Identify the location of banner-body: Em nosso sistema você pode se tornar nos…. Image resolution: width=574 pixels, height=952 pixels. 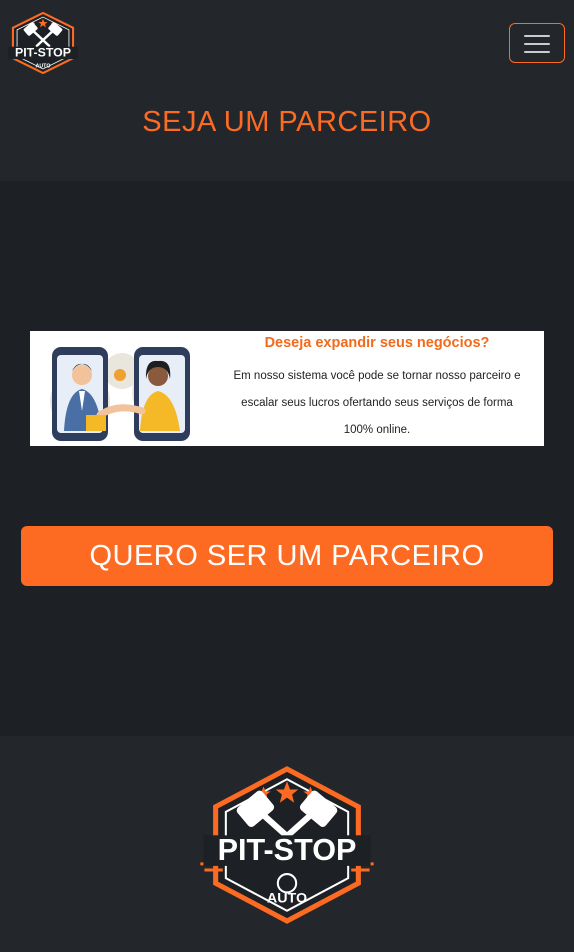
(377, 403).